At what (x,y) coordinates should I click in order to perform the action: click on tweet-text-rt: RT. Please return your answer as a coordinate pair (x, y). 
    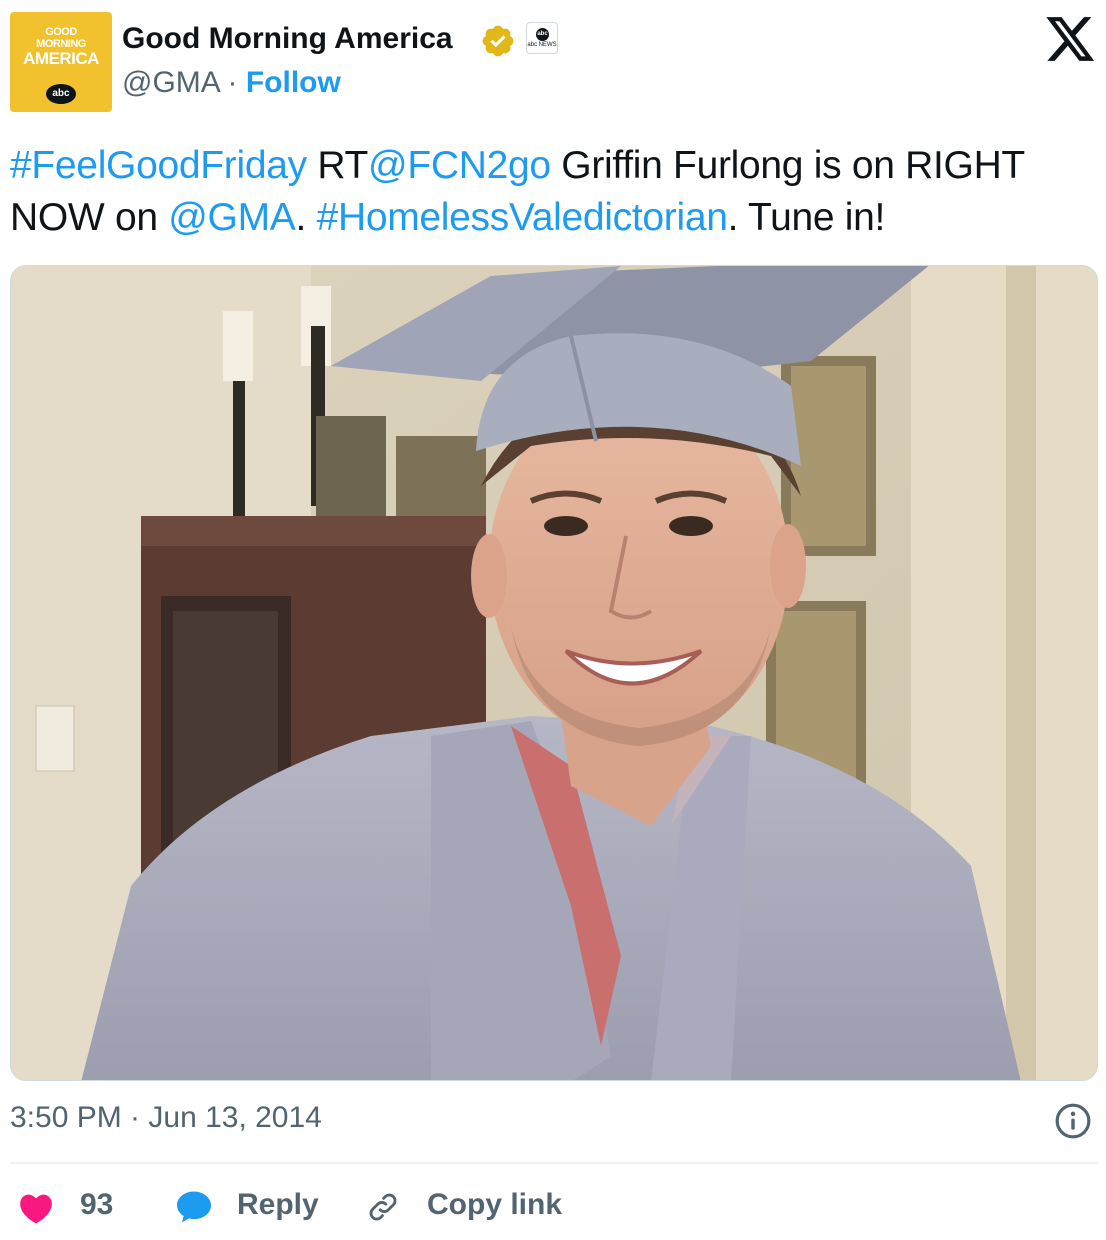
    Looking at the image, I should click on (337, 165).